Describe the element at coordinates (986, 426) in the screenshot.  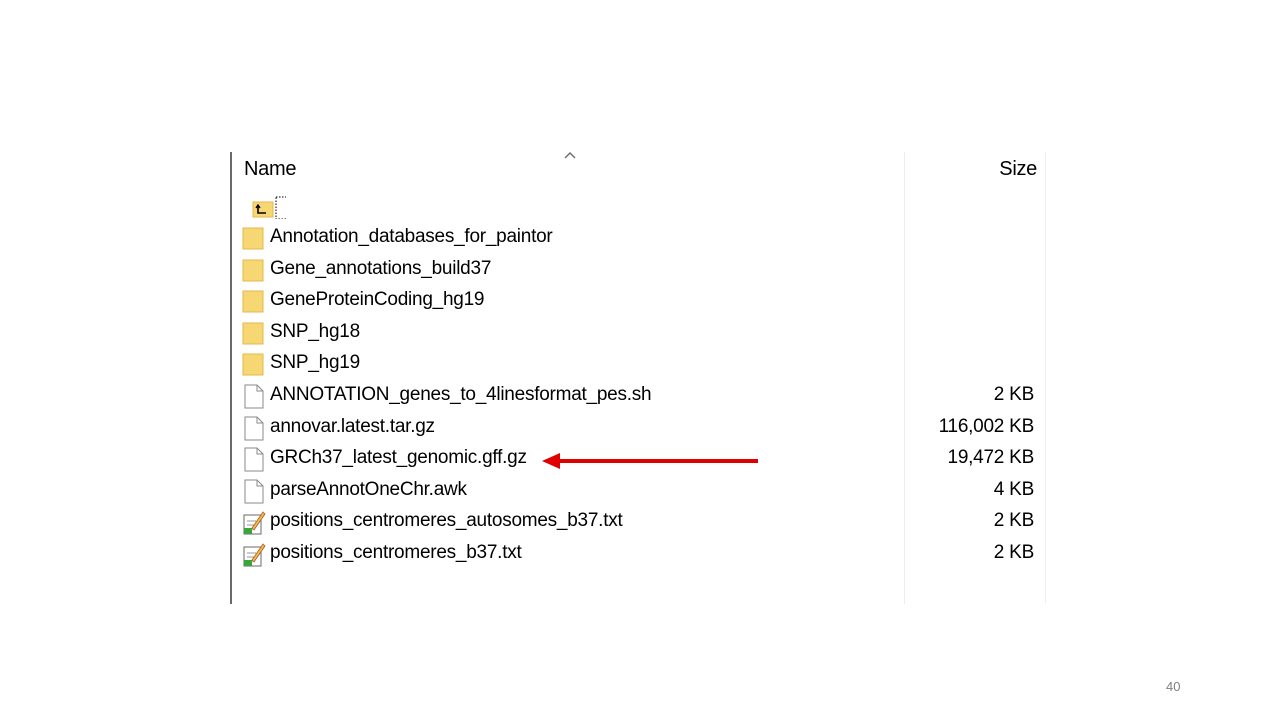
I see `file-size: 116,002 KB` at that location.